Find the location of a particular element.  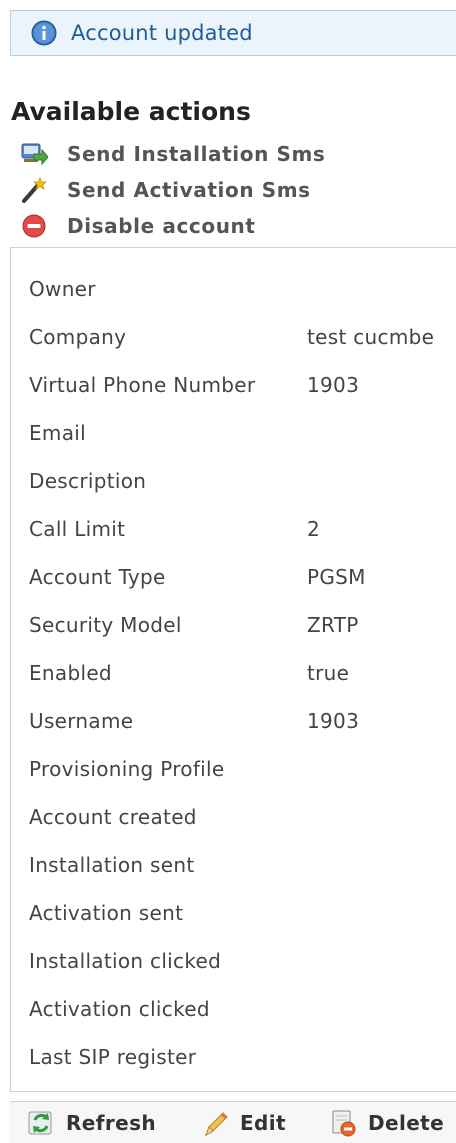

detail-row-owner: Owner is located at coordinates (168, 289).